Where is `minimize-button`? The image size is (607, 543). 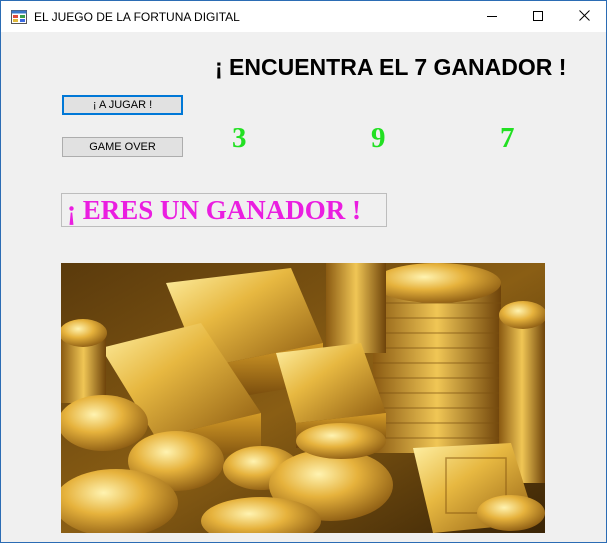
minimize-button is located at coordinates (492, 16).